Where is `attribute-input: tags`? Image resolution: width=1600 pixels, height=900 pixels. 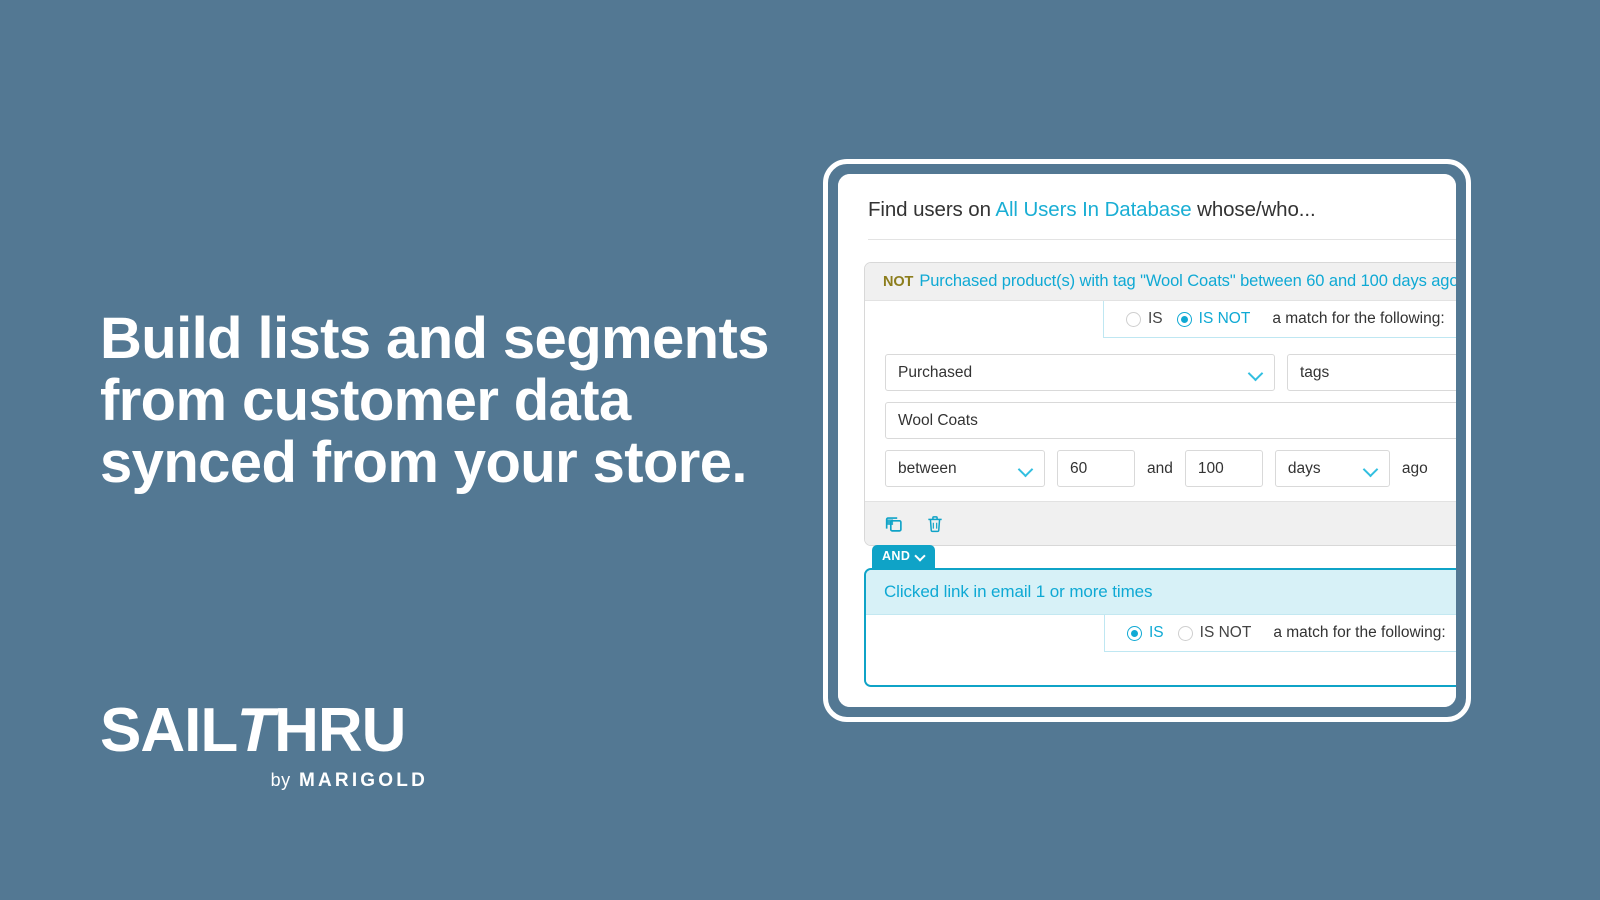 attribute-input: tags is located at coordinates (1371, 372).